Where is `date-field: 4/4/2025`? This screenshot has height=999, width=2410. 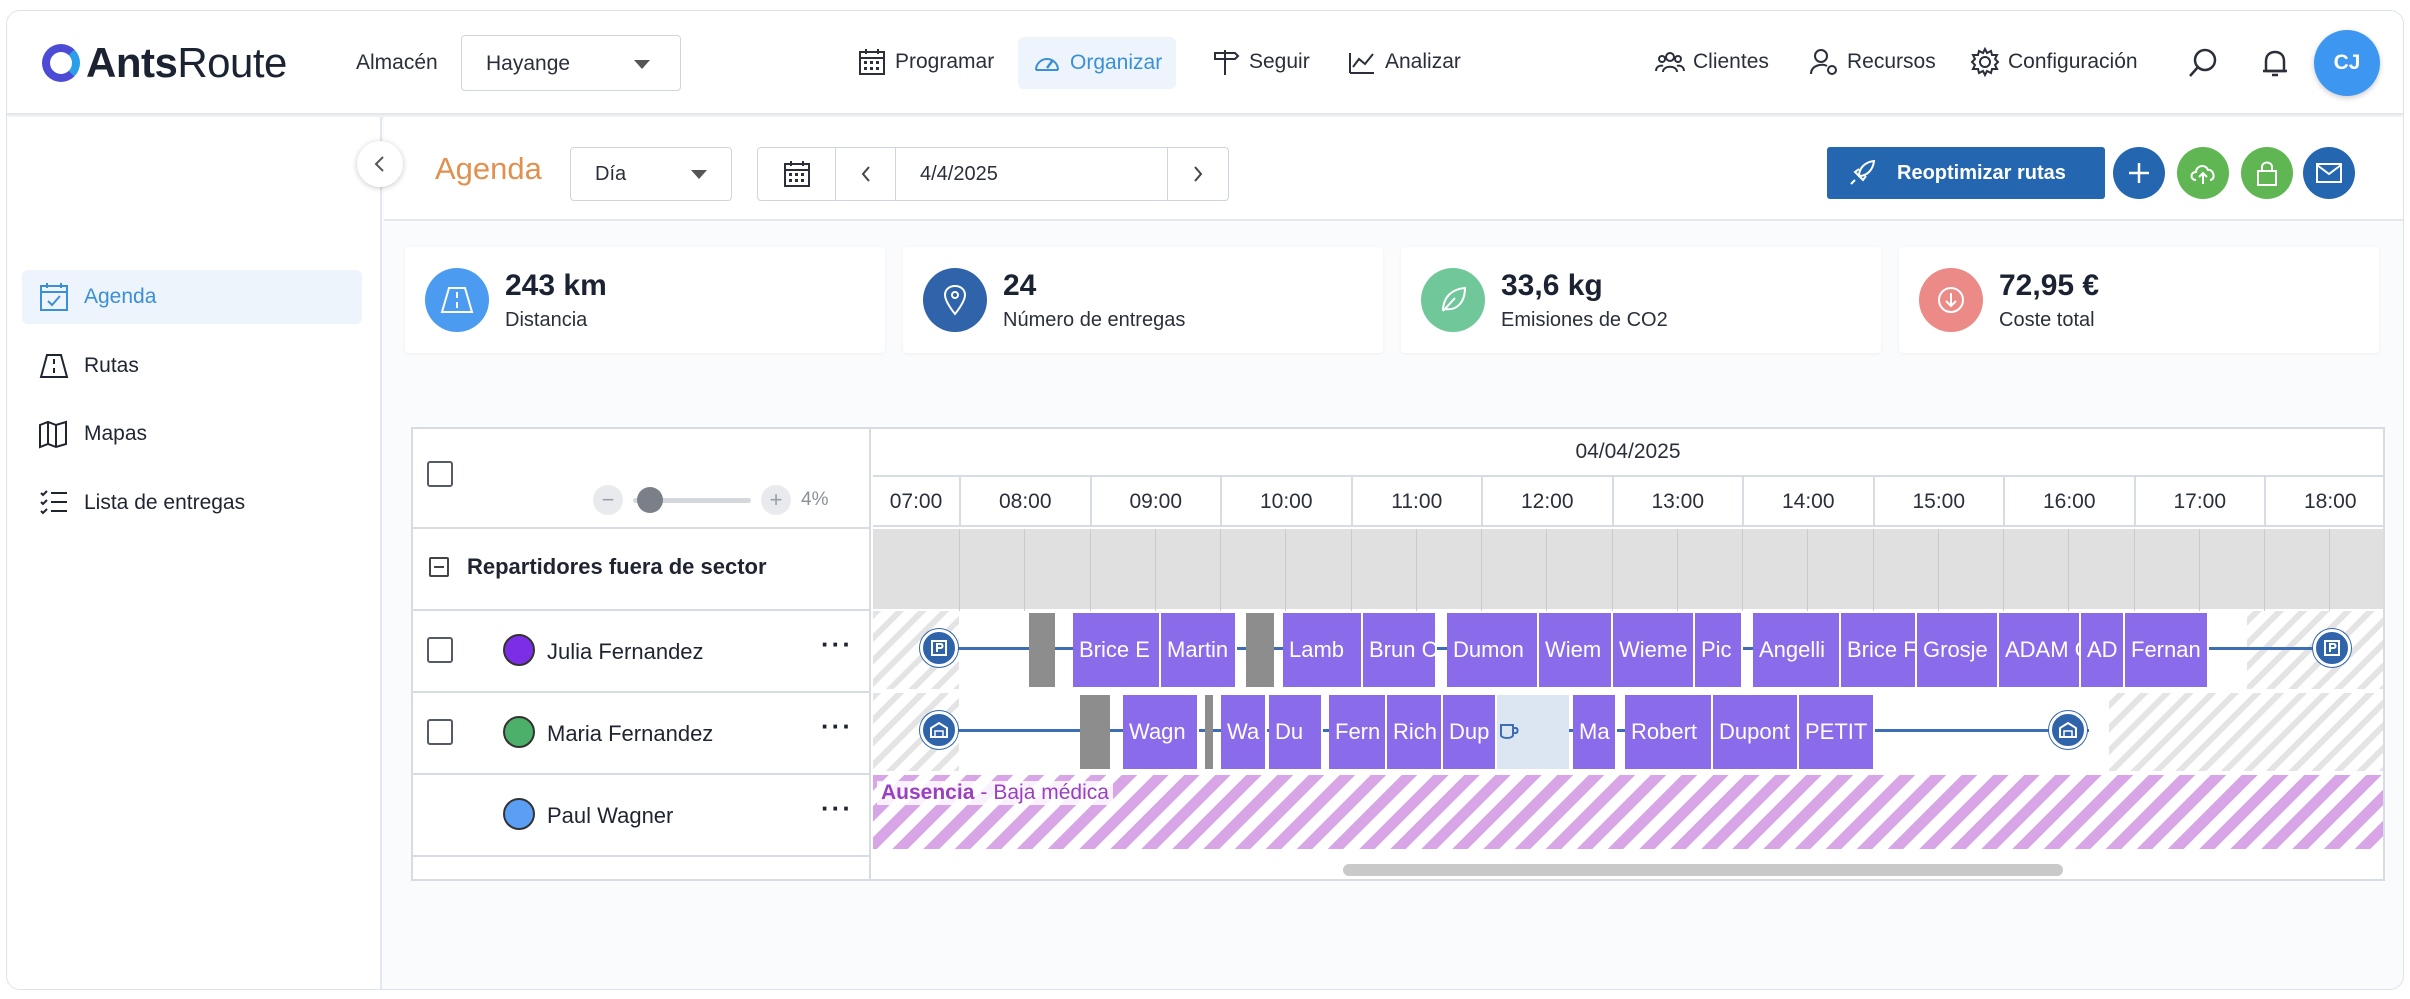
date-field: 4/4/2025 is located at coordinates (1032, 174).